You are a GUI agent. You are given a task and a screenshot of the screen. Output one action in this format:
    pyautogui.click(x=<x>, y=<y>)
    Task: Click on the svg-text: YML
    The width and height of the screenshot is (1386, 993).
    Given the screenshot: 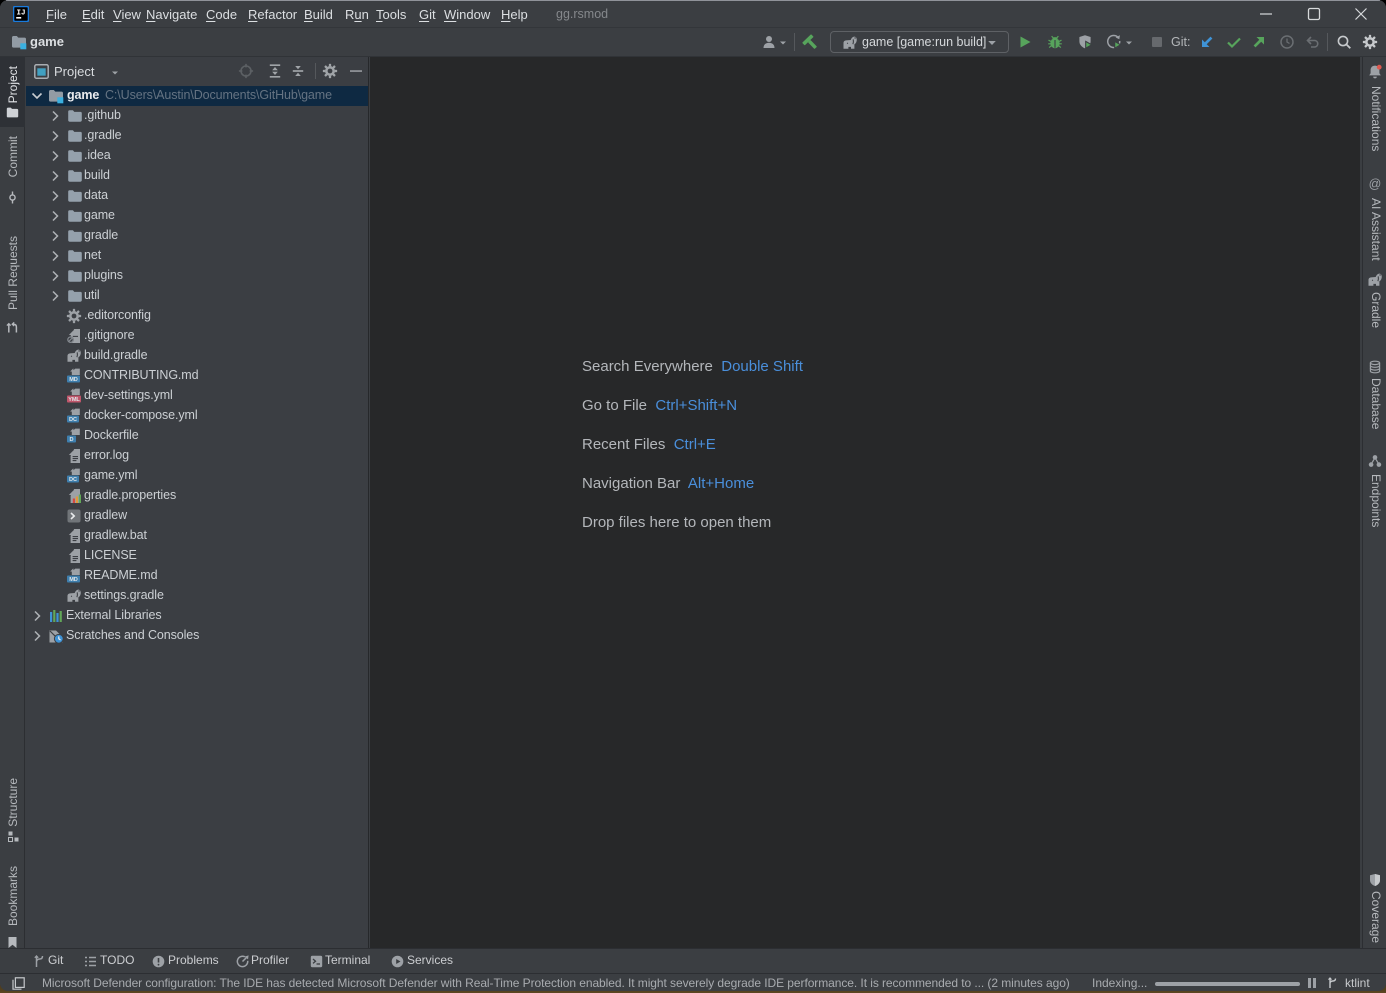 What is the action you would take?
    pyautogui.click(x=74, y=400)
    